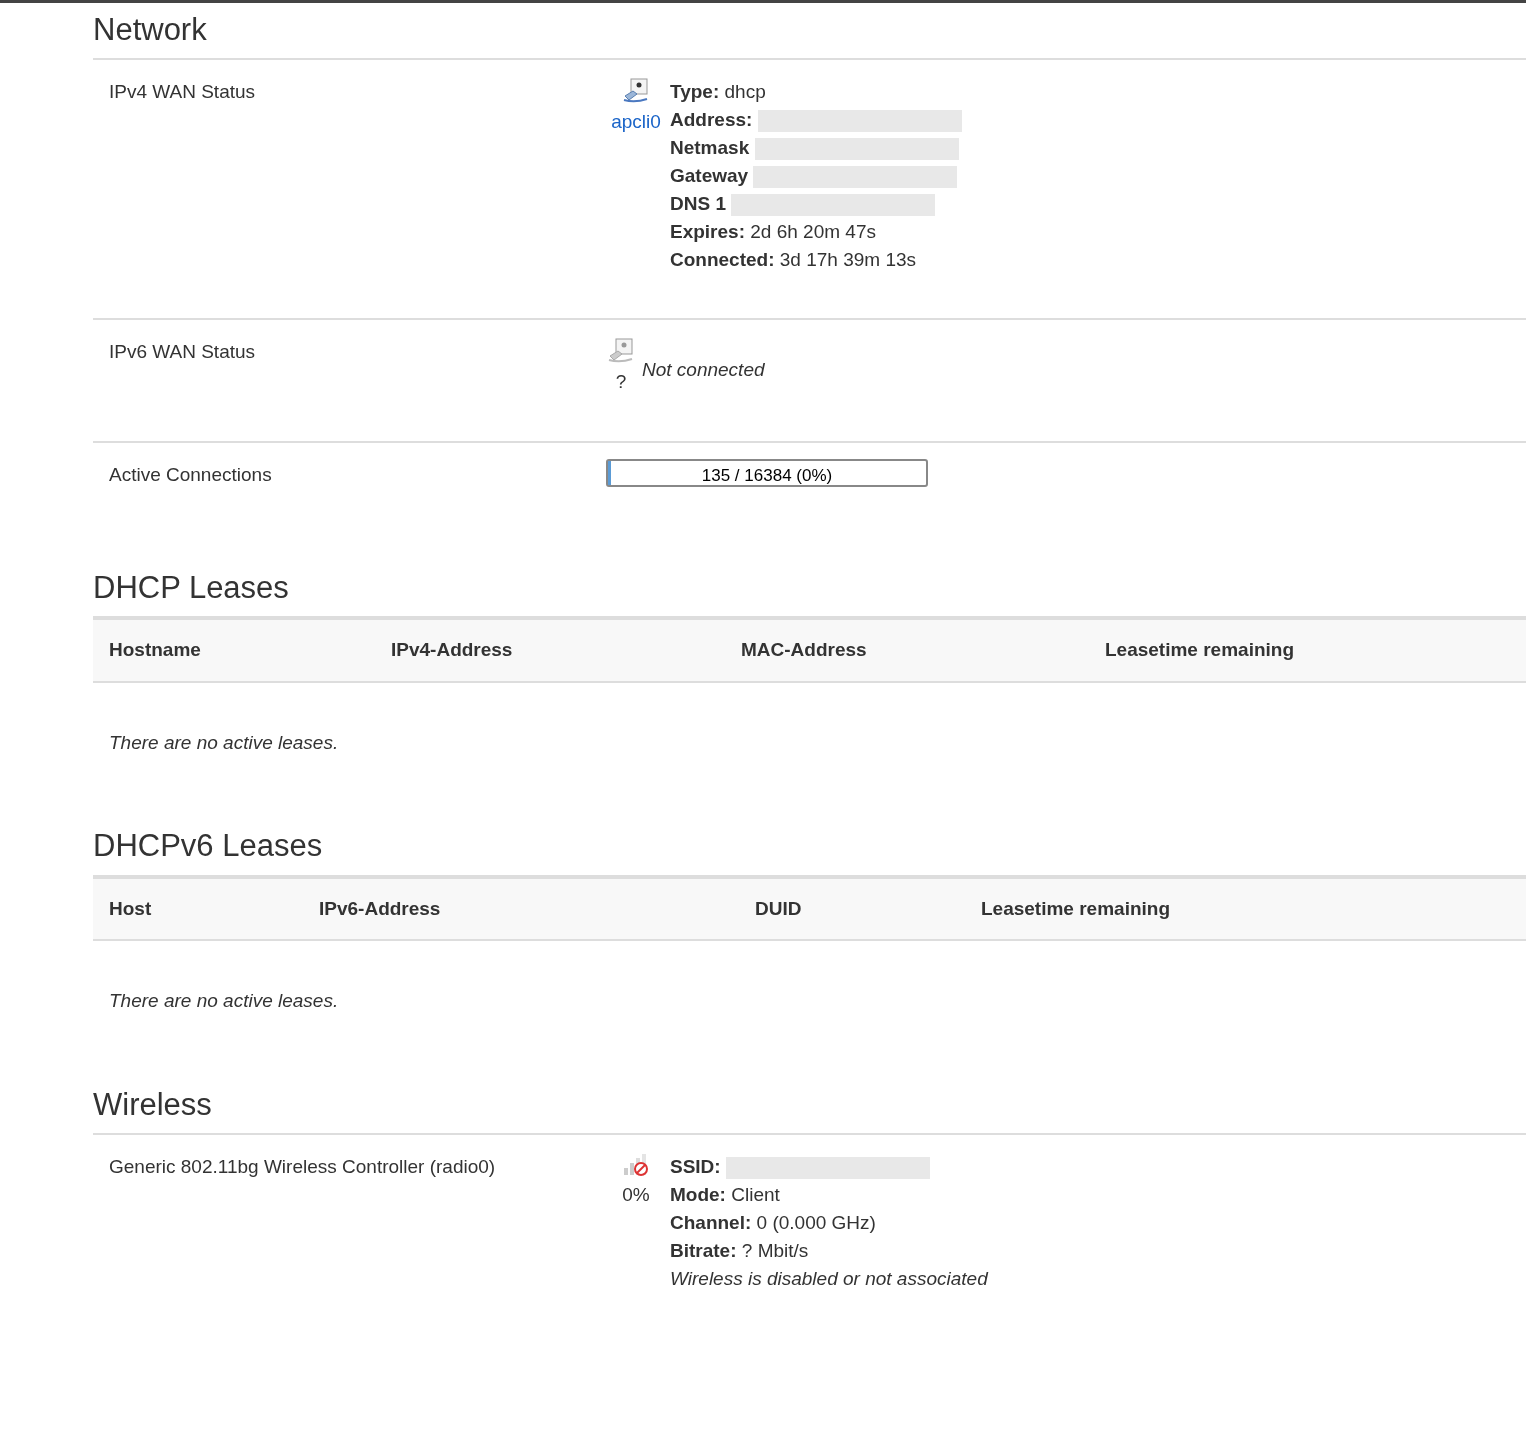 The width and height of the screenshot is (1526, 1446). I want to click on column-header: MAC-Address, so click(804, 650).